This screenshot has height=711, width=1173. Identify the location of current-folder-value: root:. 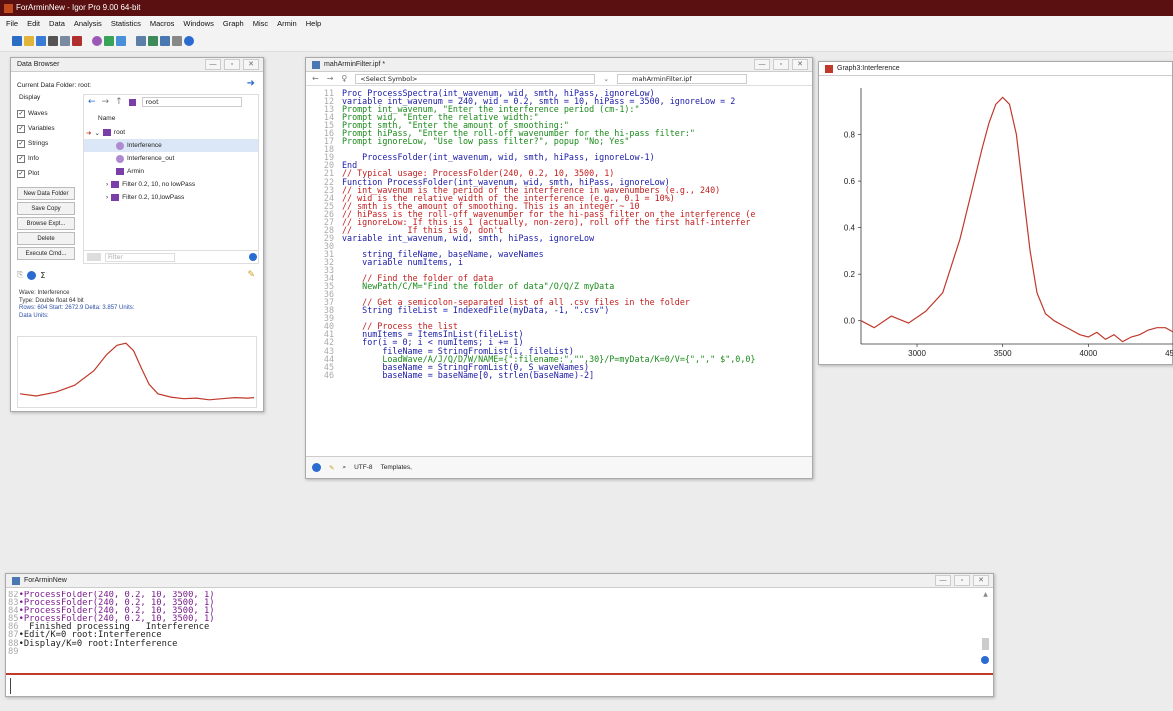
(84, 85).